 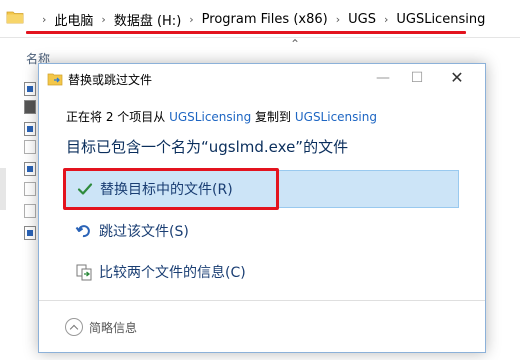 I want to click on maximize-button: ☐, so click(x=417, y=78).